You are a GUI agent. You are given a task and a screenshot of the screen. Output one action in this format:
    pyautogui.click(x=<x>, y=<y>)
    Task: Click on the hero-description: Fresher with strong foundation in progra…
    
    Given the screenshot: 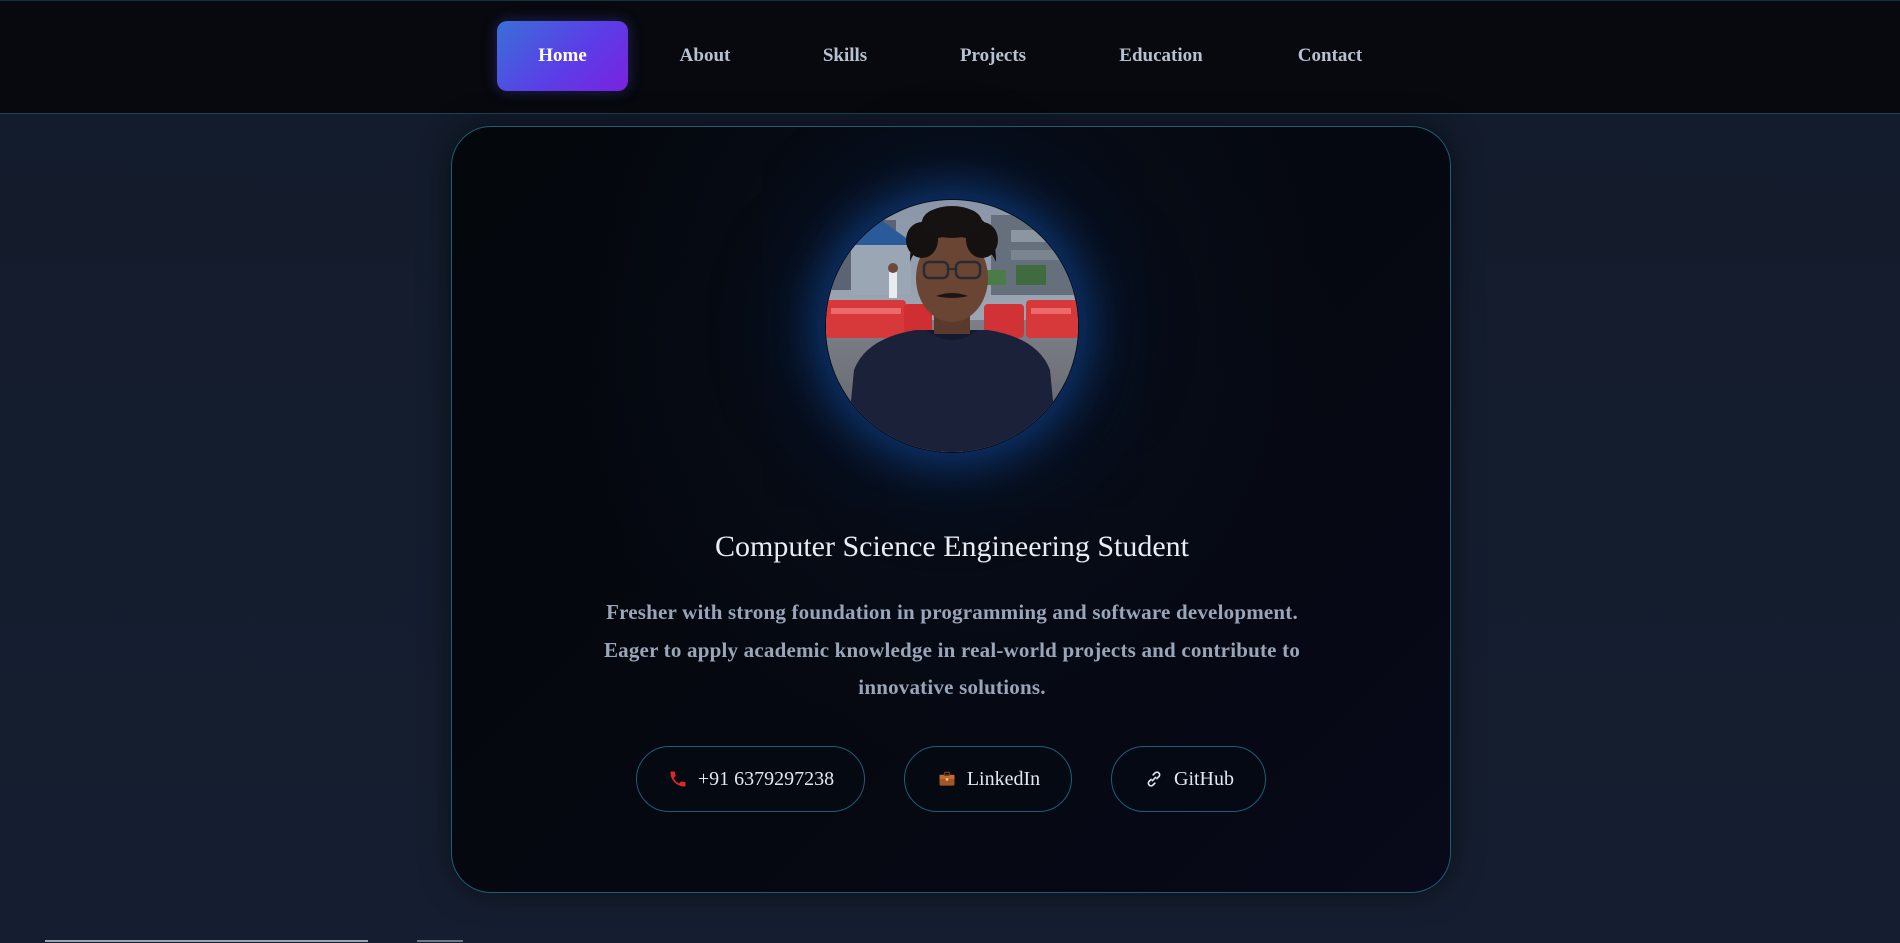 What is the action you would take?
    pyautogui.click(x=952, y=649)
    